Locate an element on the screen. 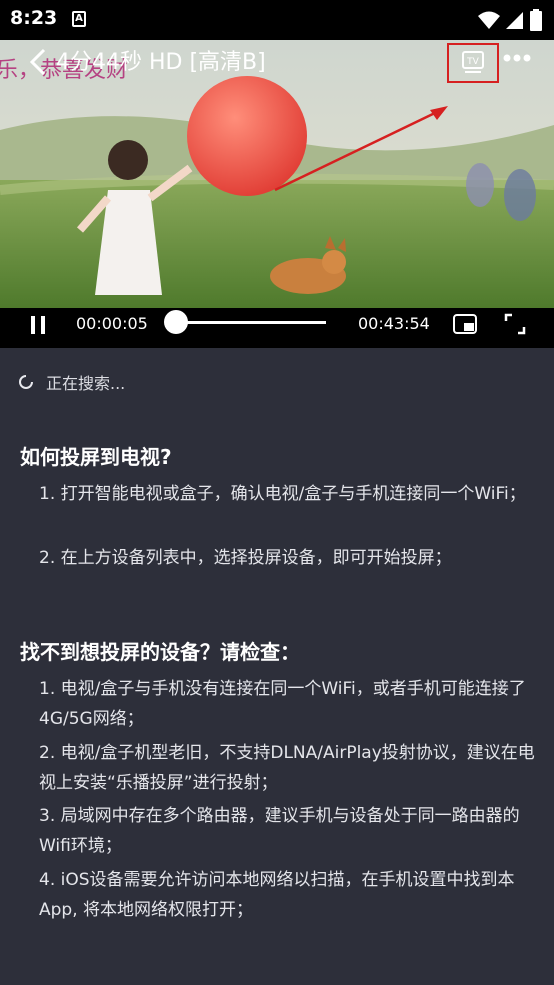 The image size is (554, 985). tv-label: TV is located at coordinates (472, 62).